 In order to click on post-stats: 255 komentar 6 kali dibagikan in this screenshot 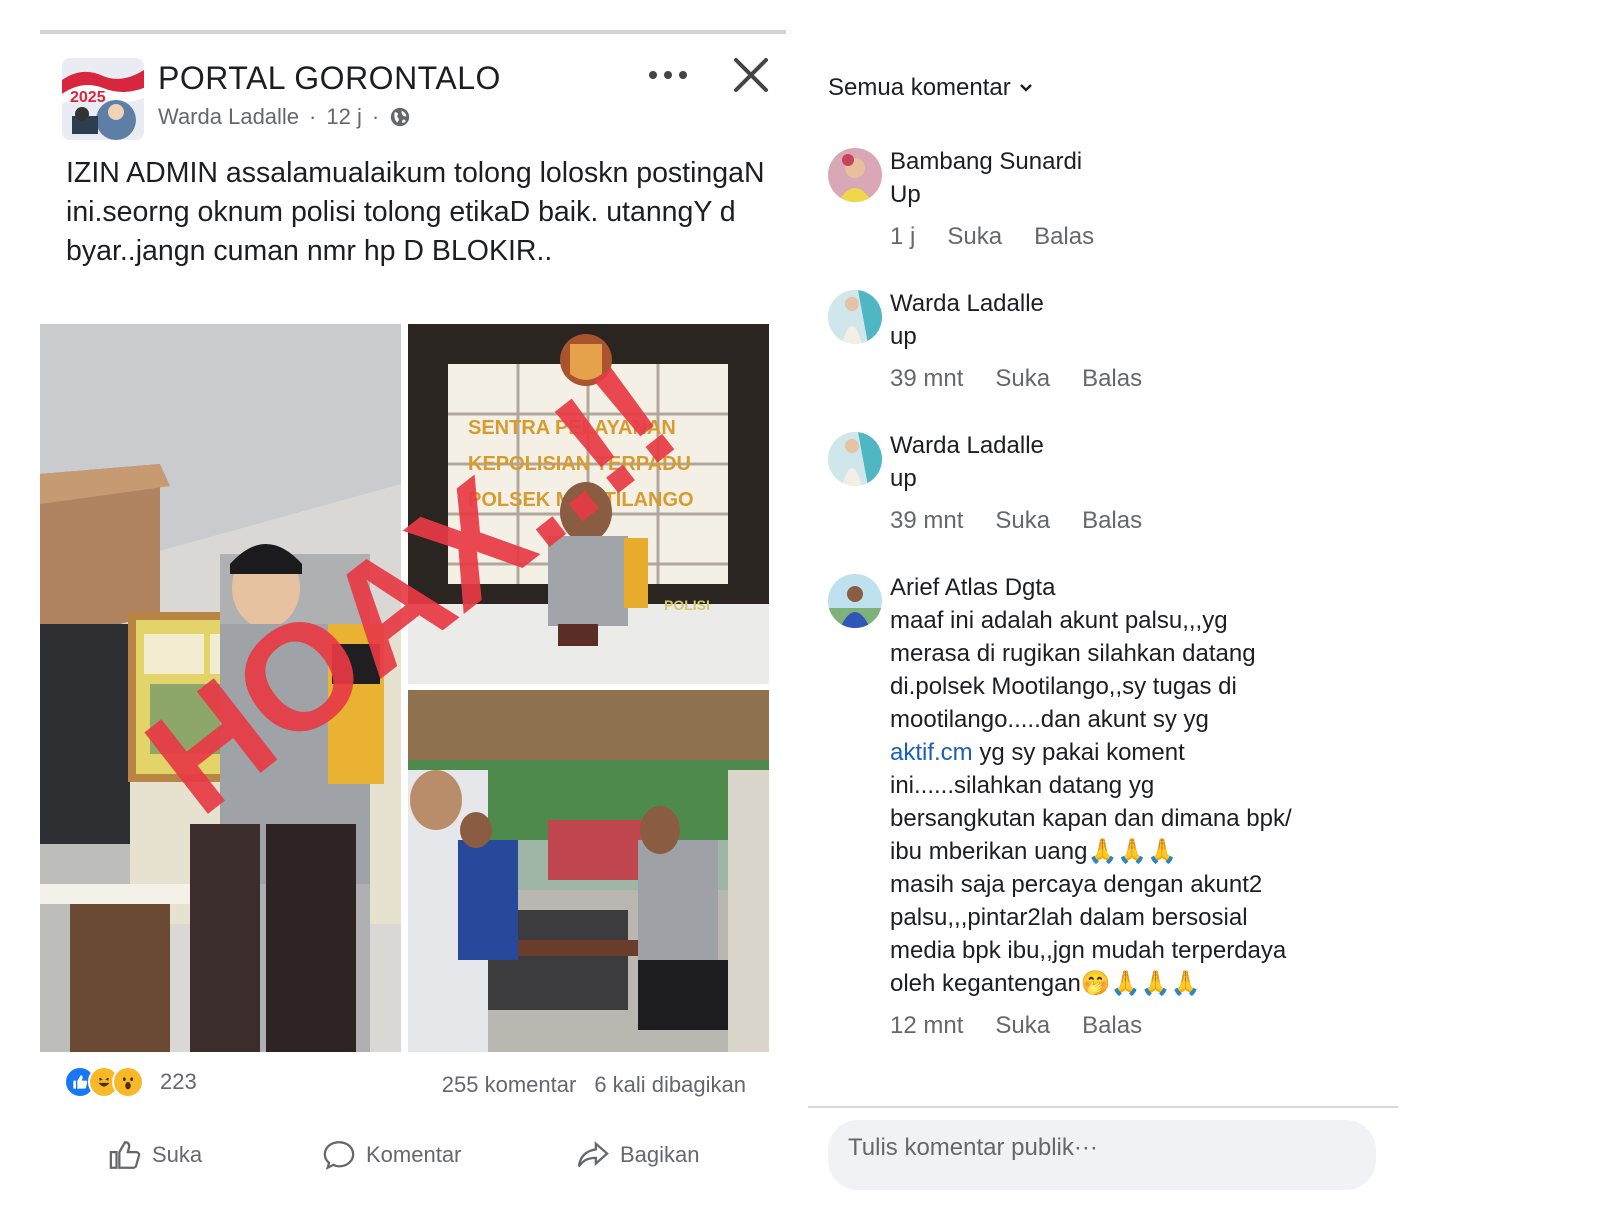, I will do `click(594, 1085)`.